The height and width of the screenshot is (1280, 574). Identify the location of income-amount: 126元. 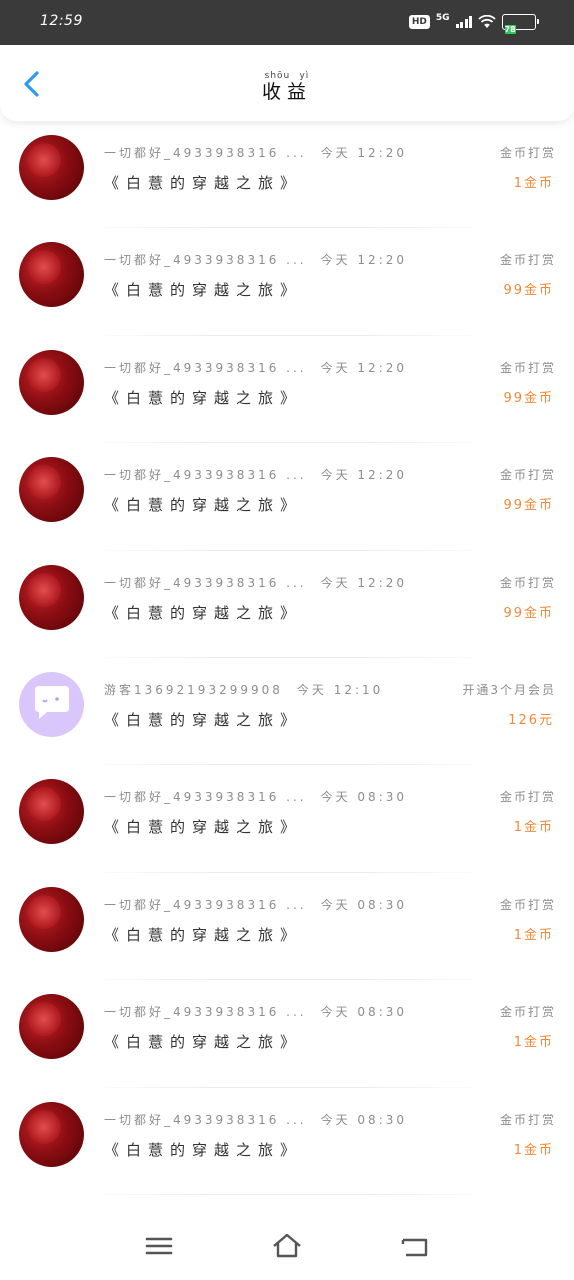
(531, 720).